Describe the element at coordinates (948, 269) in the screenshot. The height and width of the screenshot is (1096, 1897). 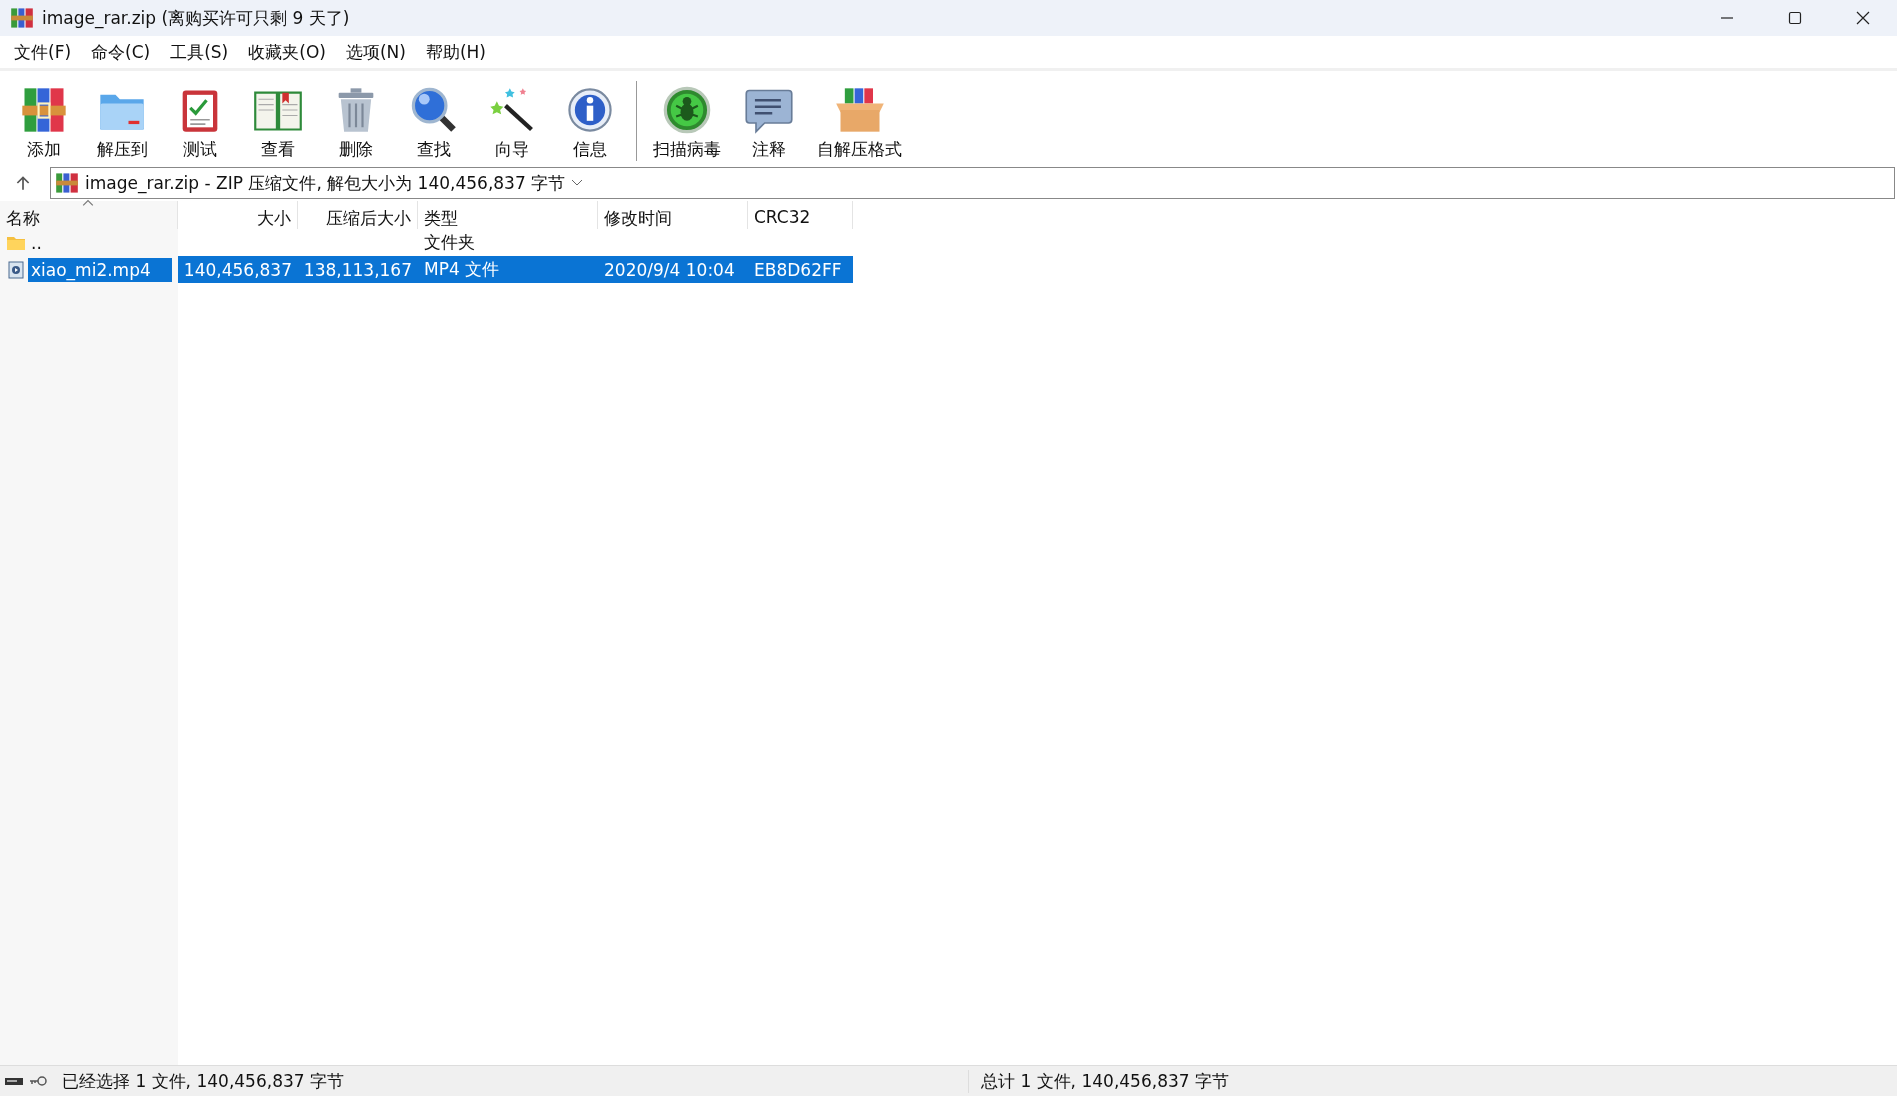
I see `table-row: xiao_mi2.mp4 140,456,837 138,113,167 MP4 文件 2020/9/4 10:04 EB8D62FF` at that location.